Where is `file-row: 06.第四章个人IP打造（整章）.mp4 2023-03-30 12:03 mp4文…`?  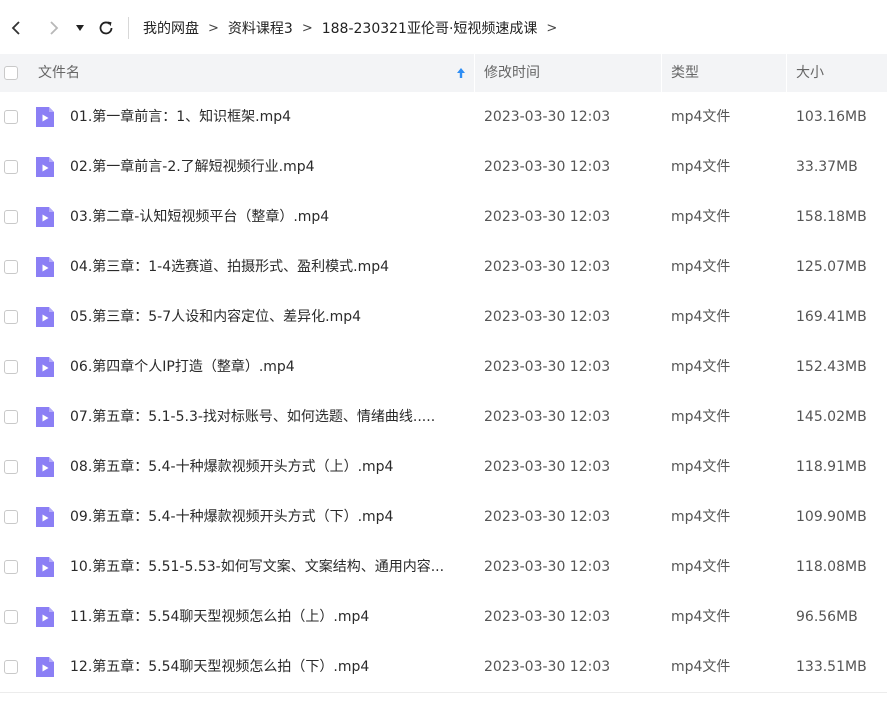
file-row: 06.第四章个人IP打造（整章）.mp4 2023-03-30 12:03 mp4文… is located at coordinates (443, 367).